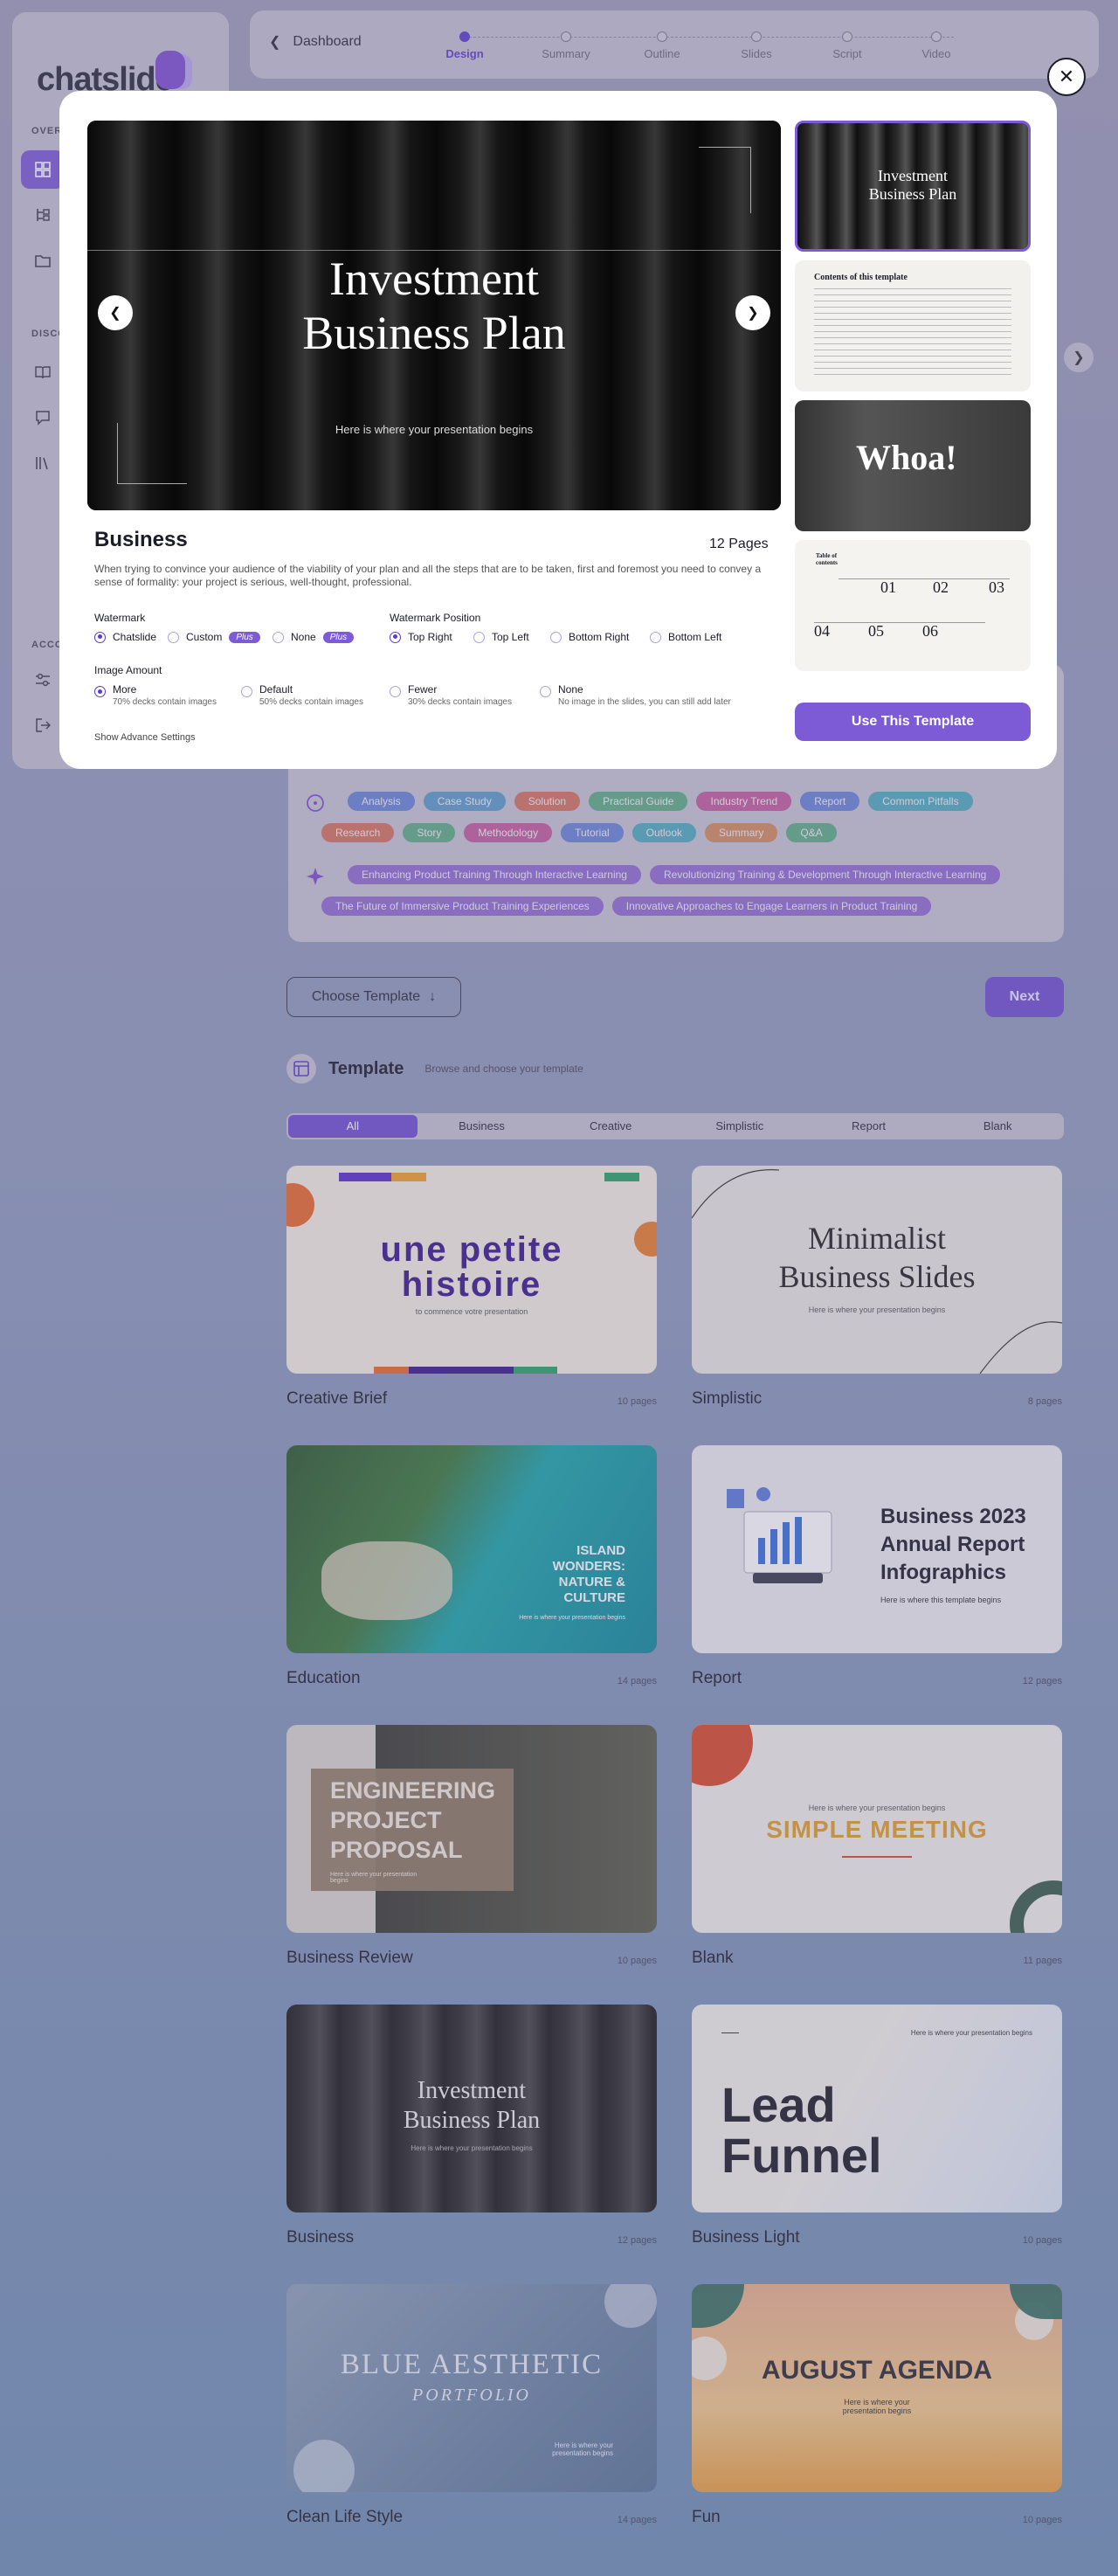  I want to click on thumb-text: Table of contents, so click(827, 559).